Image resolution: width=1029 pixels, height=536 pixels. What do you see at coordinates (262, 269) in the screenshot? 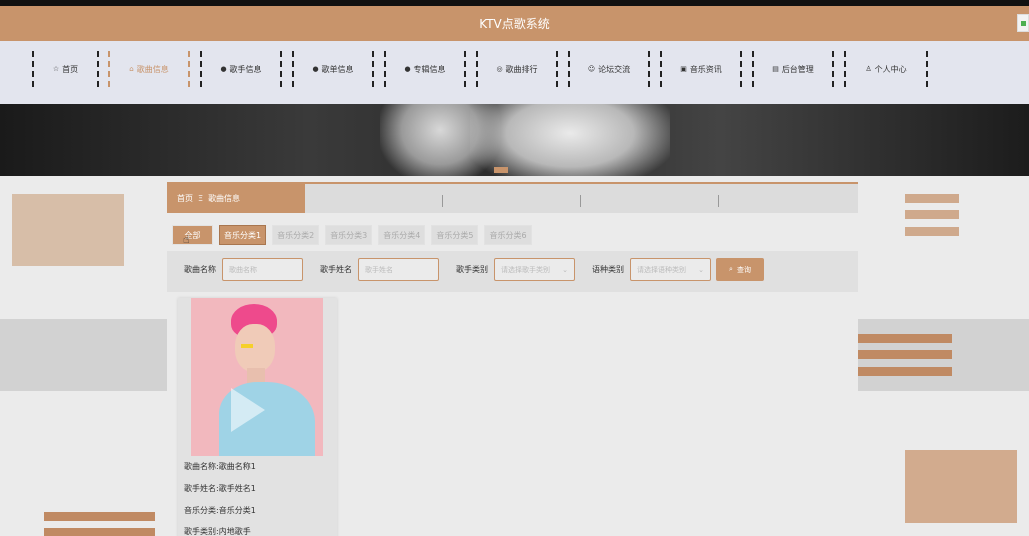
I see `song-name-input: 歌曲名称` at bounding box center [262, 269].